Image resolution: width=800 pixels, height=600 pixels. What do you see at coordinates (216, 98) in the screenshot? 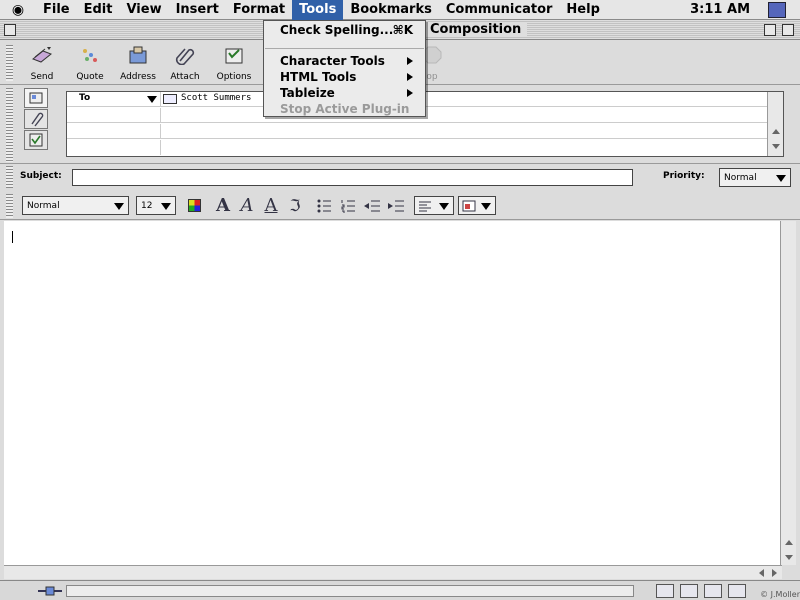
I see `recipient-field: Scott Summers` at bounding box center [216, 98].